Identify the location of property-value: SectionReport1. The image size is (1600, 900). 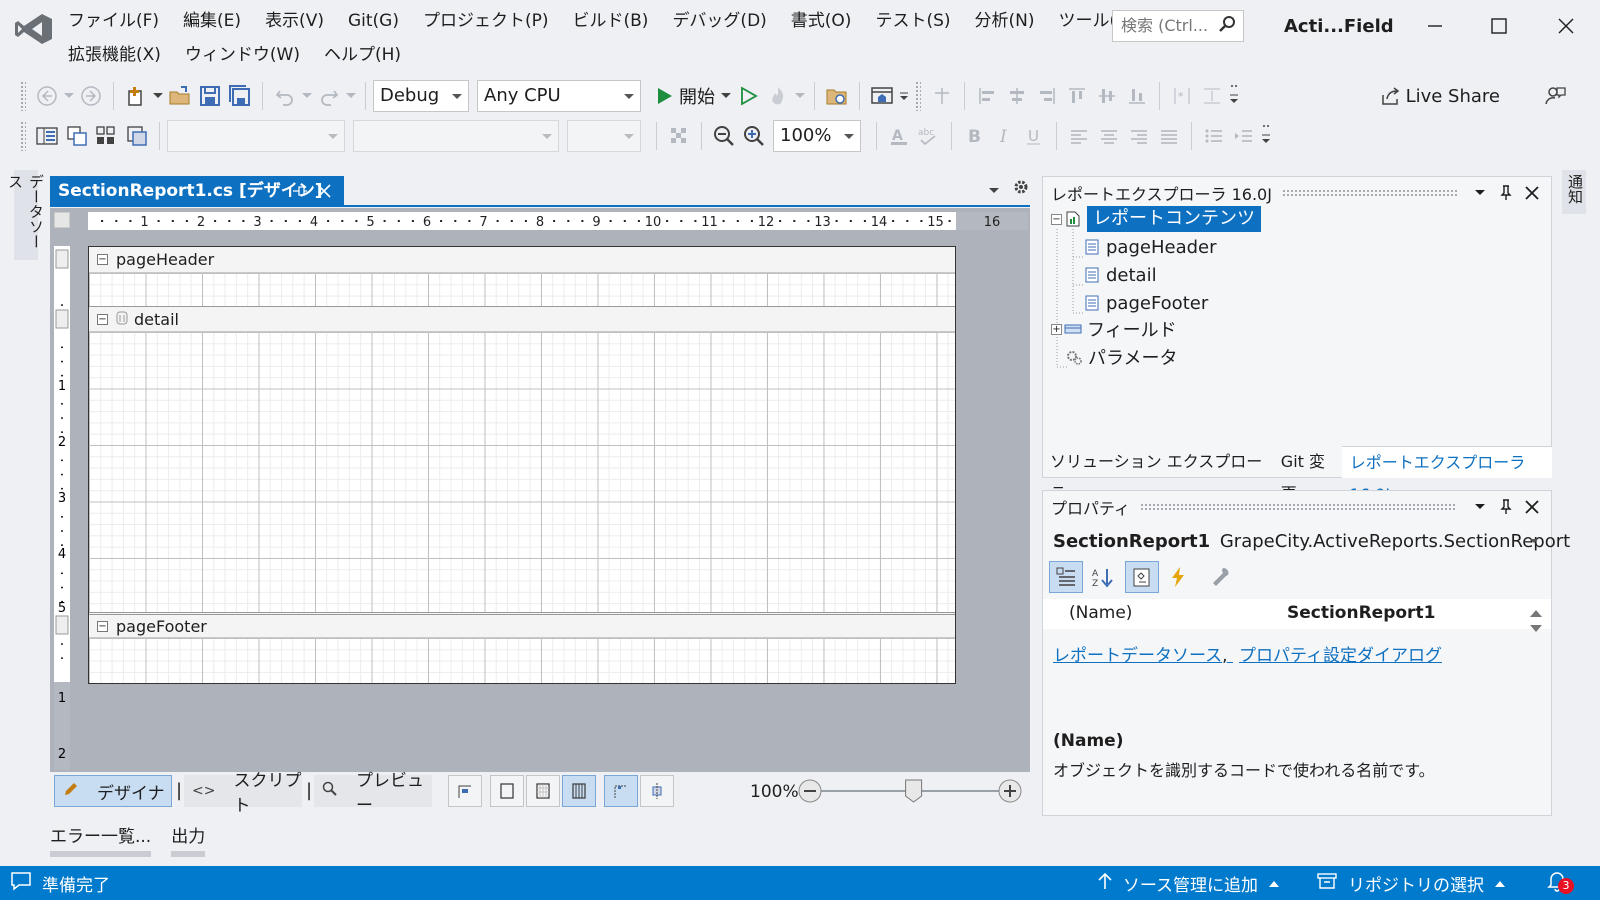
(1361, 613).